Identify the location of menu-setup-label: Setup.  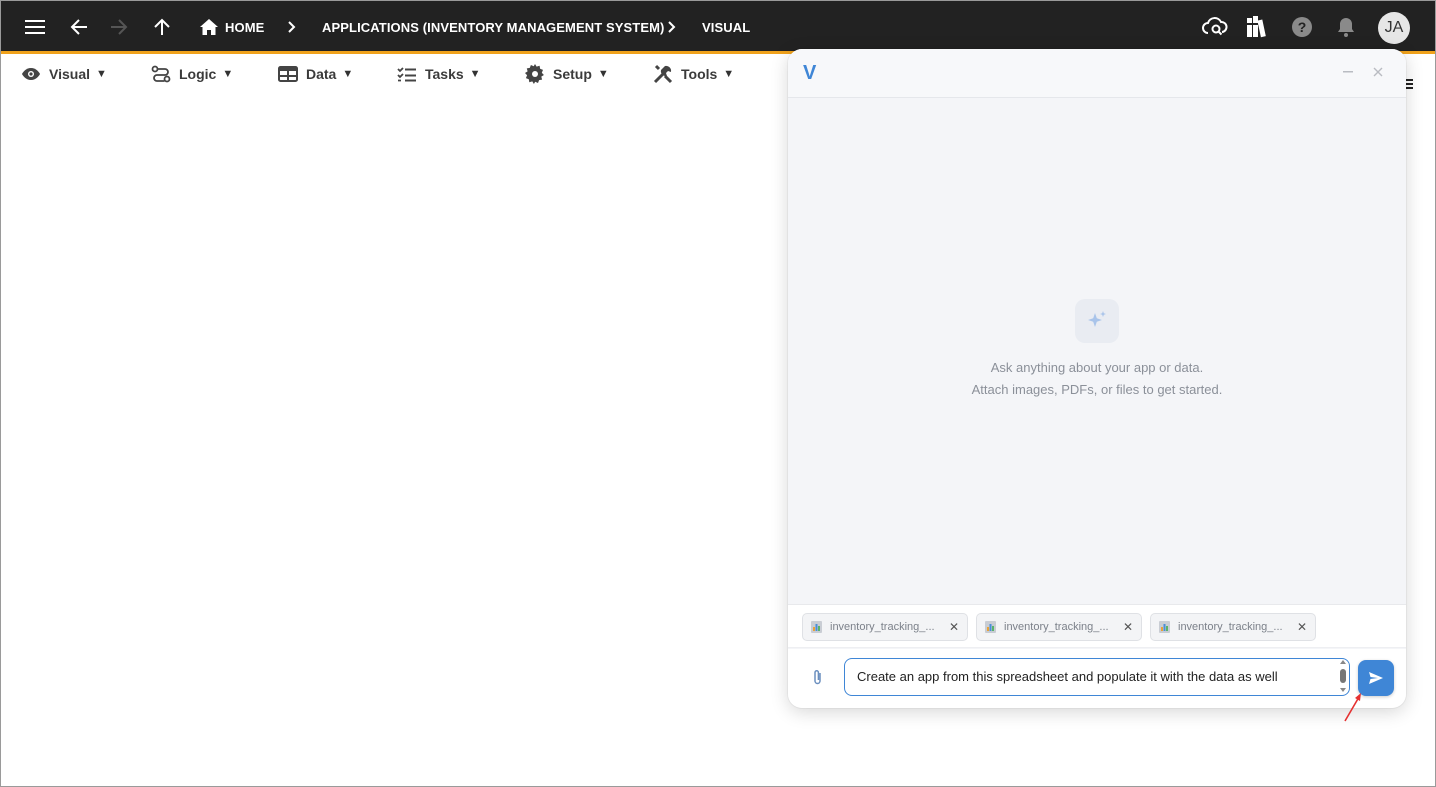
(572, 74).